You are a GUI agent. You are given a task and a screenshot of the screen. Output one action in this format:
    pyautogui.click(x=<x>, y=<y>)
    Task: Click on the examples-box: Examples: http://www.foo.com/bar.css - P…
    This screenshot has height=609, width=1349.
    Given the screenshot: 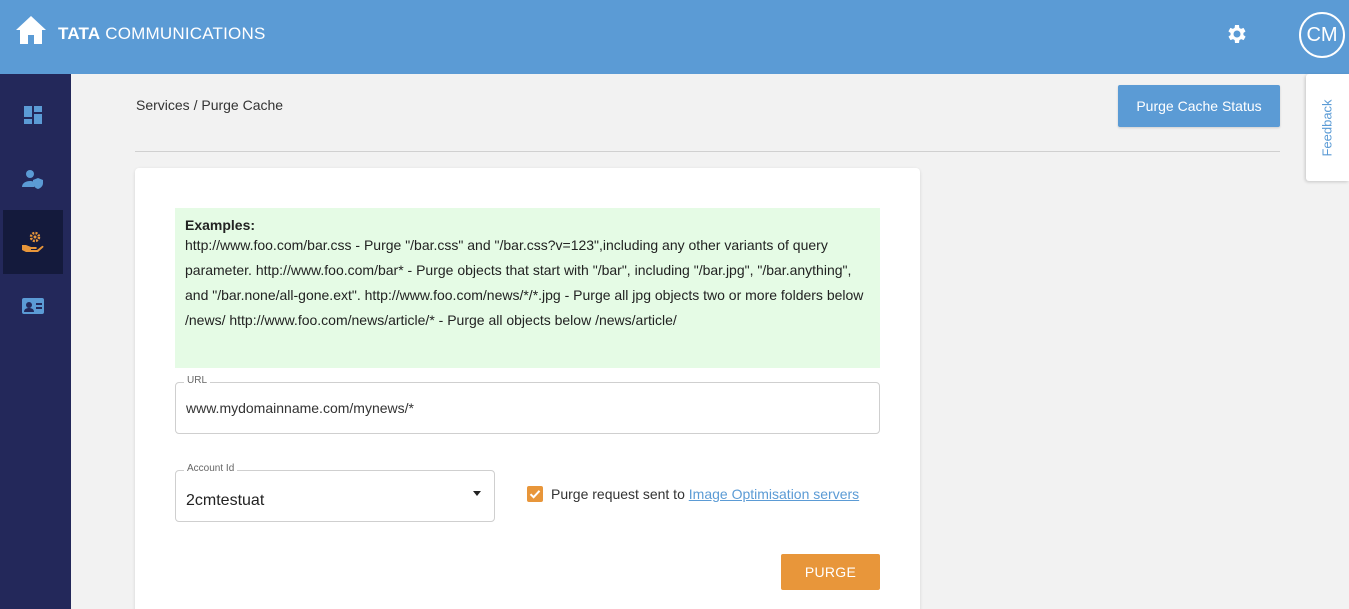 What is the action you would take?
    pyautogui.click(x=527, y=288)
    